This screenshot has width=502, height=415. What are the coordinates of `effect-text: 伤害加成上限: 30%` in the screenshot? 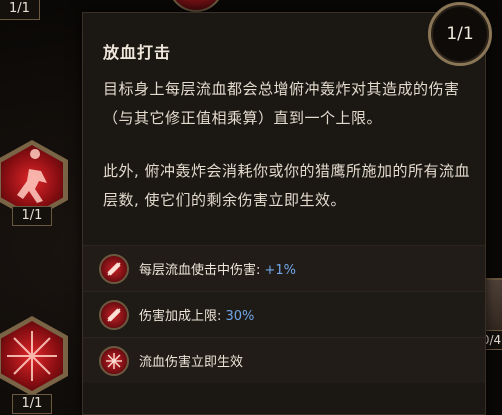 It's located at (196, 314).